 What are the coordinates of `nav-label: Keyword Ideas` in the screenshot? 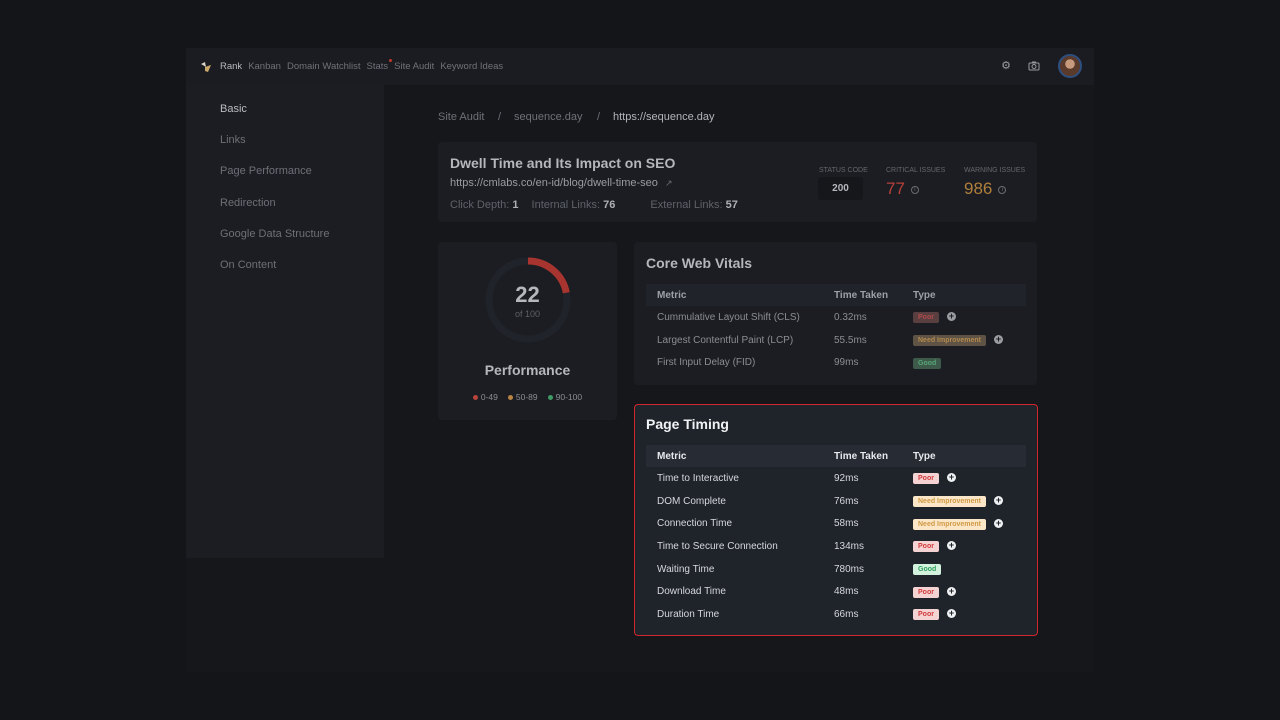 It's located at (472, 66).